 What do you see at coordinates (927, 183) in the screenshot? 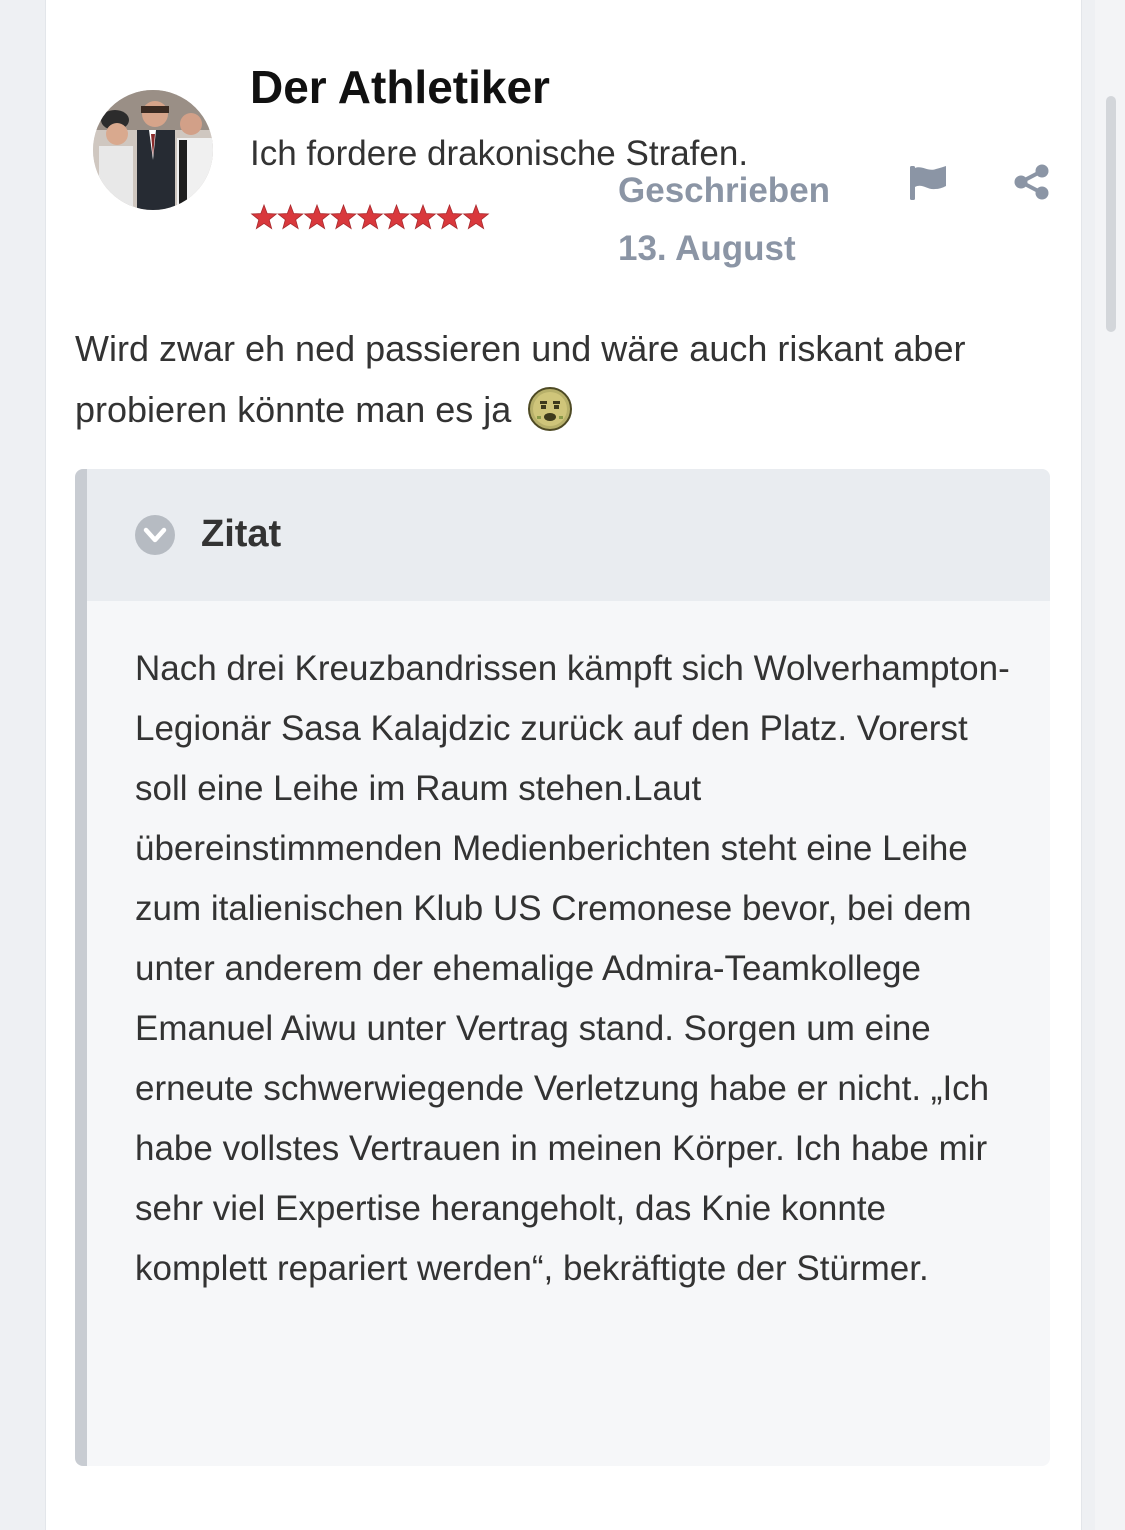
I see `flag-icon` at bounding box center [927, 183].